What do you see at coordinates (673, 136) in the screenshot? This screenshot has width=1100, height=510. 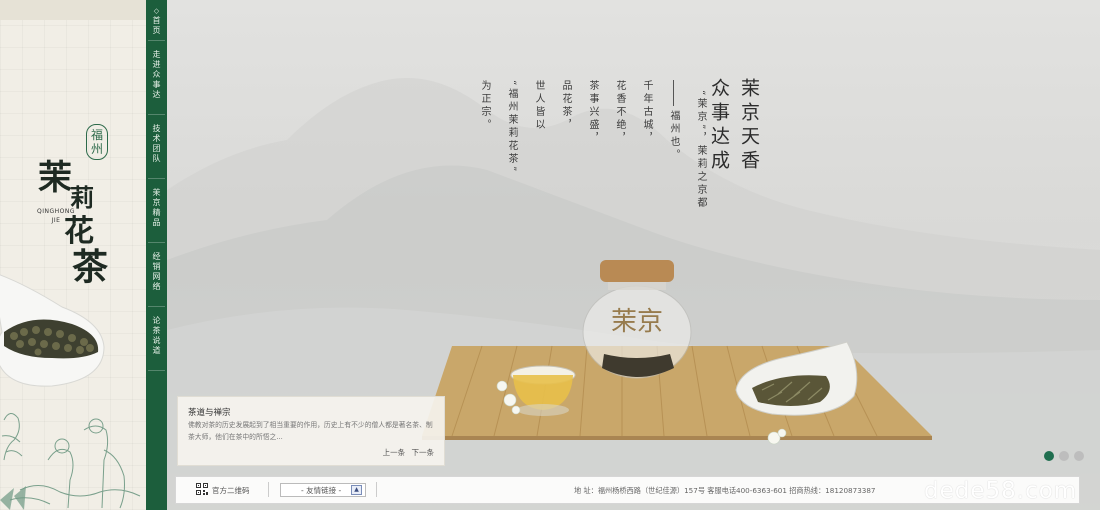 I see `poem-line-2: 福州也。` at bounding box center [673, 136].